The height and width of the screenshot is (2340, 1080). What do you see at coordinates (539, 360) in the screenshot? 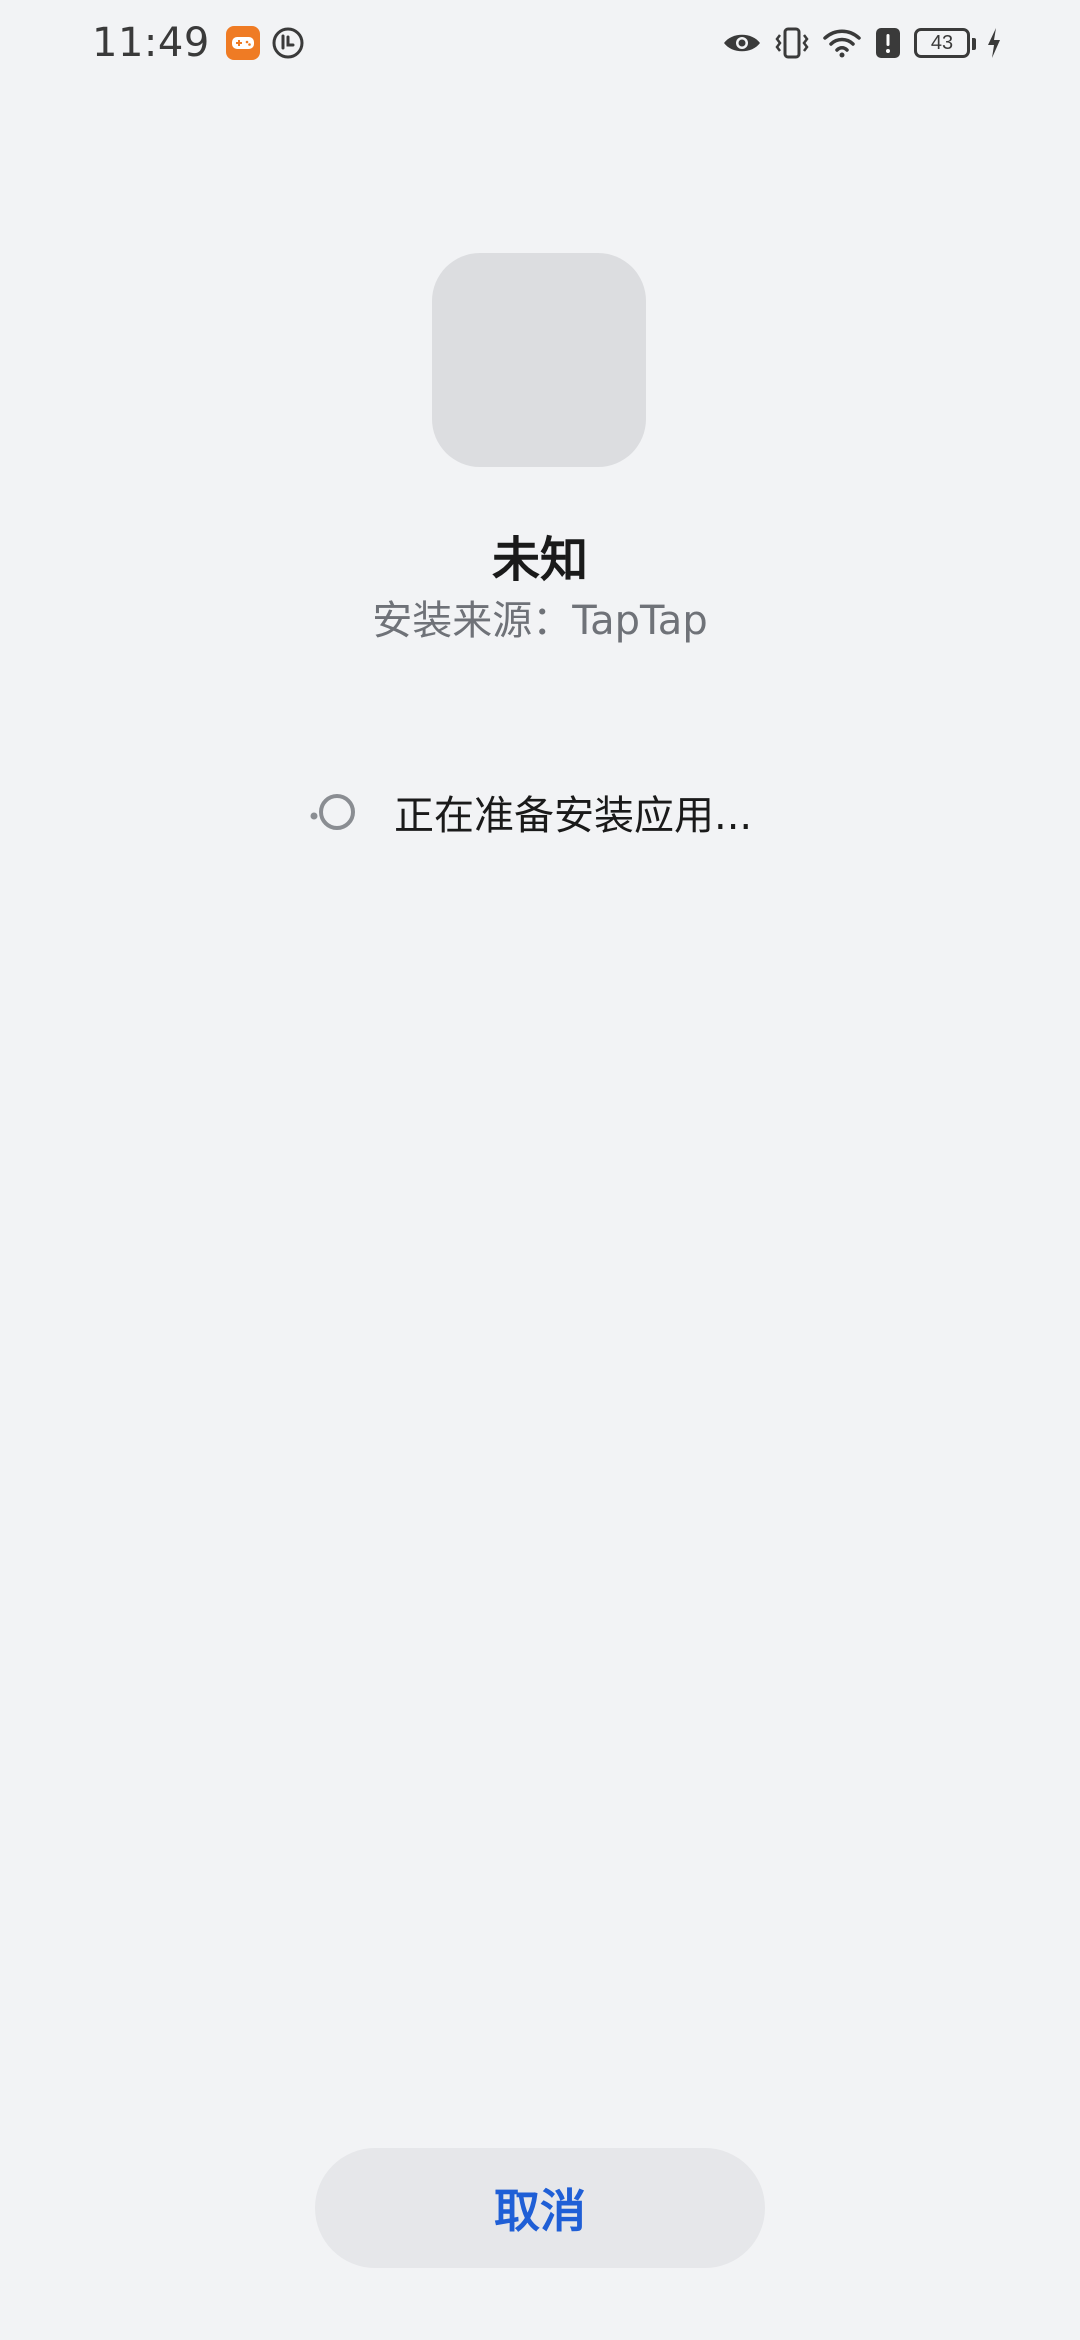
I see `app-icon-placeholder` at bounding box center [539, 360].